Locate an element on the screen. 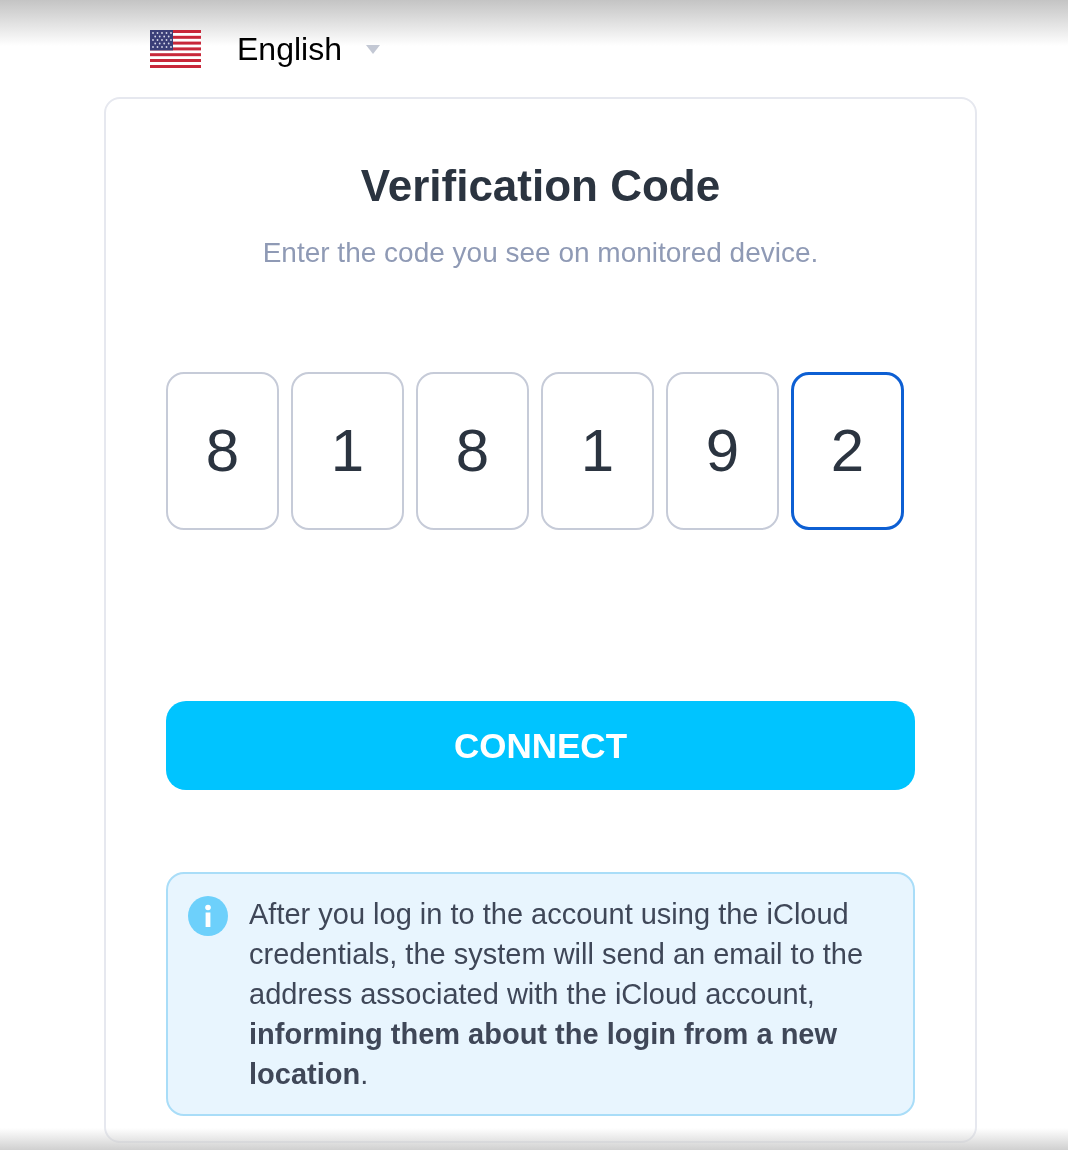 Image resolution: width=1068 pixels, height=1150 pixels. code-digit-field: 2 is located at coordinates (847, 451).